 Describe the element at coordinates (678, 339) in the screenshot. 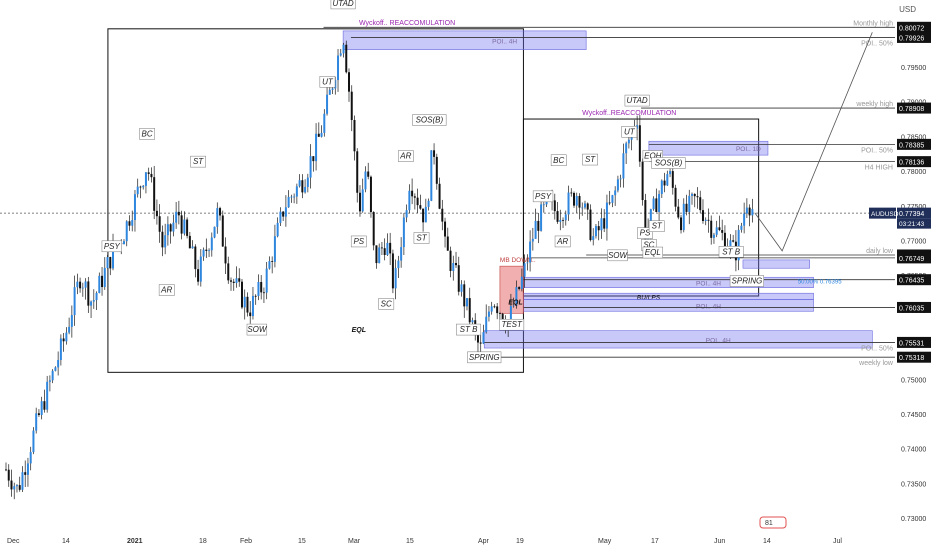

I see `poi-zone` at that location.